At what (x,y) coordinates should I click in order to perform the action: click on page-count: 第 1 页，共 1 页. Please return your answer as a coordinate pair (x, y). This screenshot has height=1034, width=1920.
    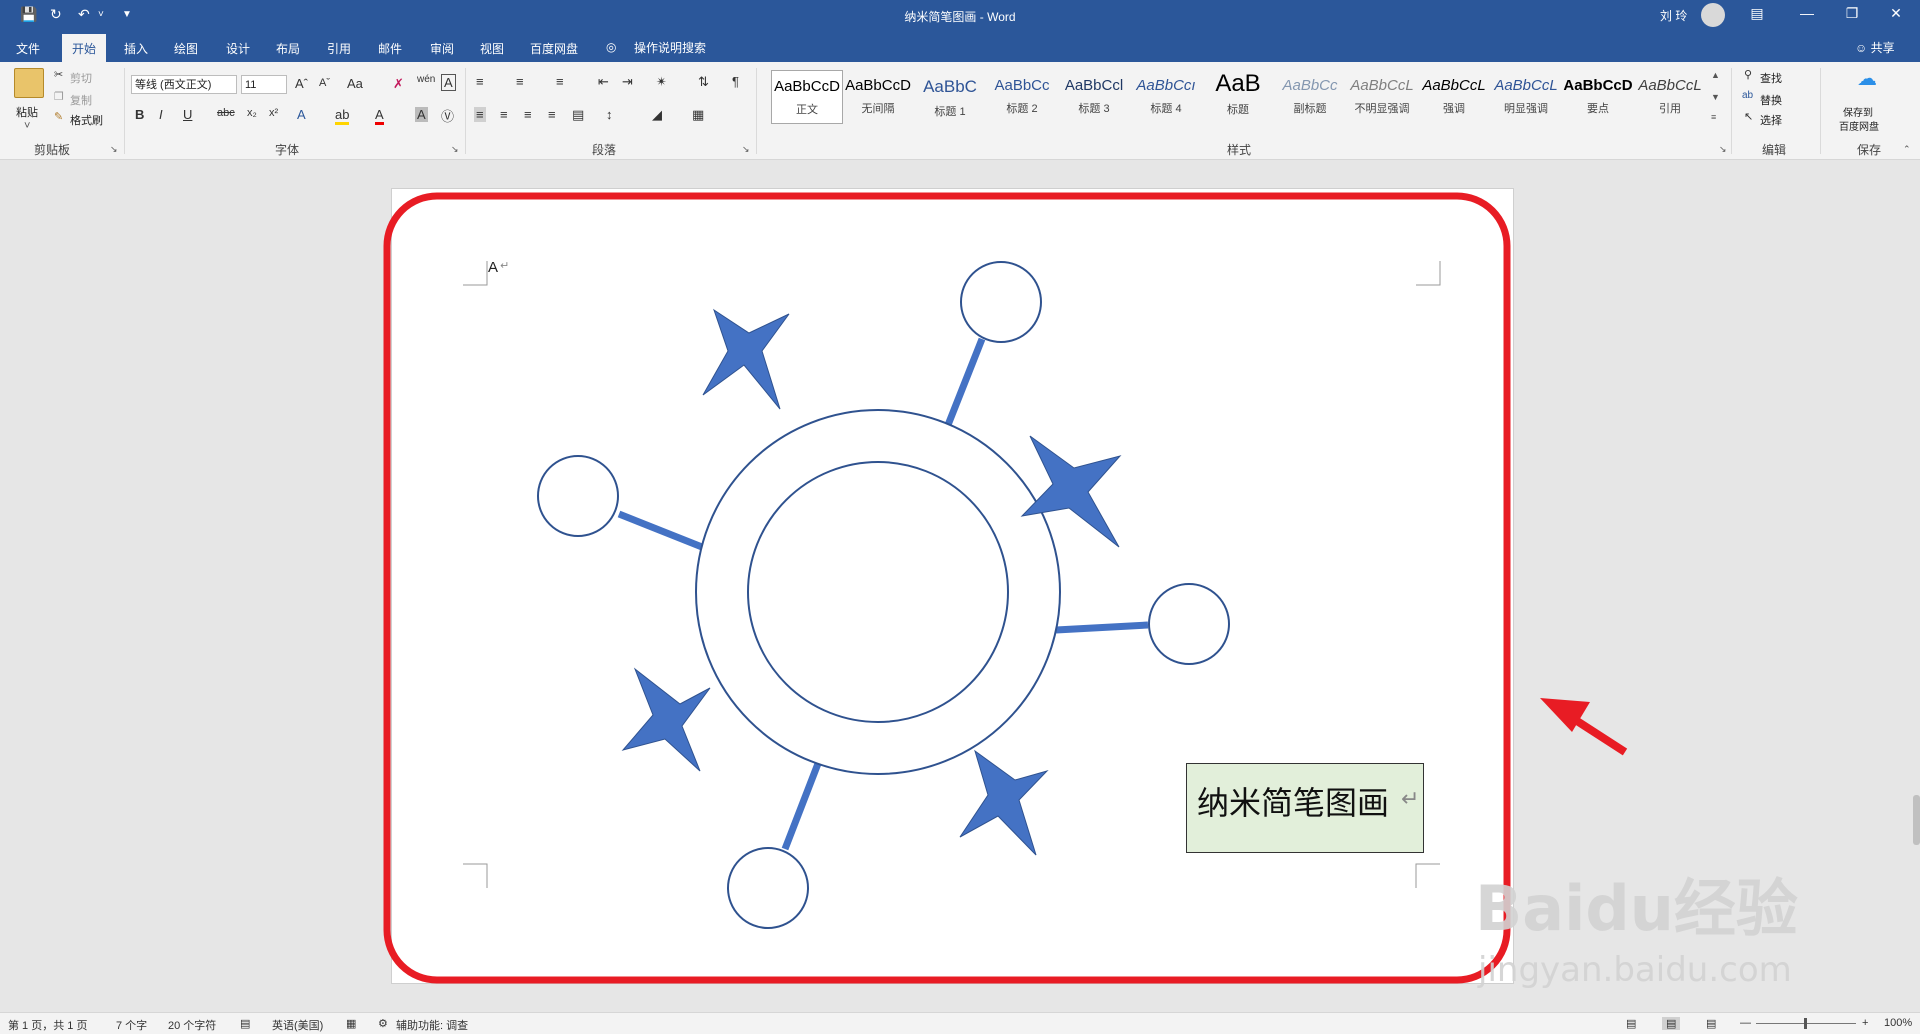
    Looking at the image, I should click on (47, 1025).